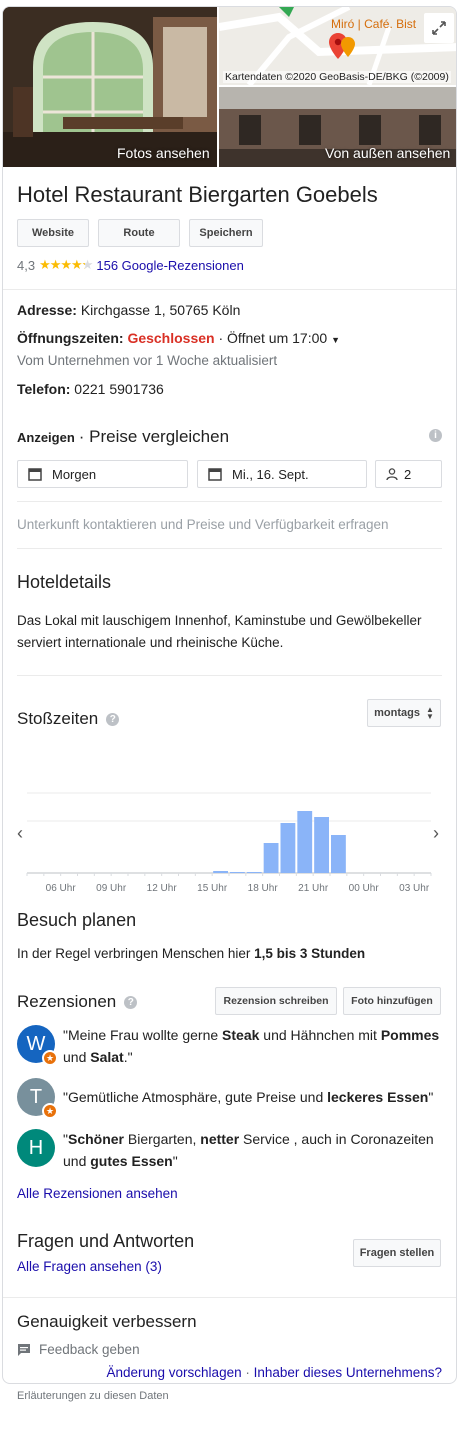 Image resolution: width=465 pixels, height=1448 pixels. I want to click on avatar: H, so click(36, 1148).